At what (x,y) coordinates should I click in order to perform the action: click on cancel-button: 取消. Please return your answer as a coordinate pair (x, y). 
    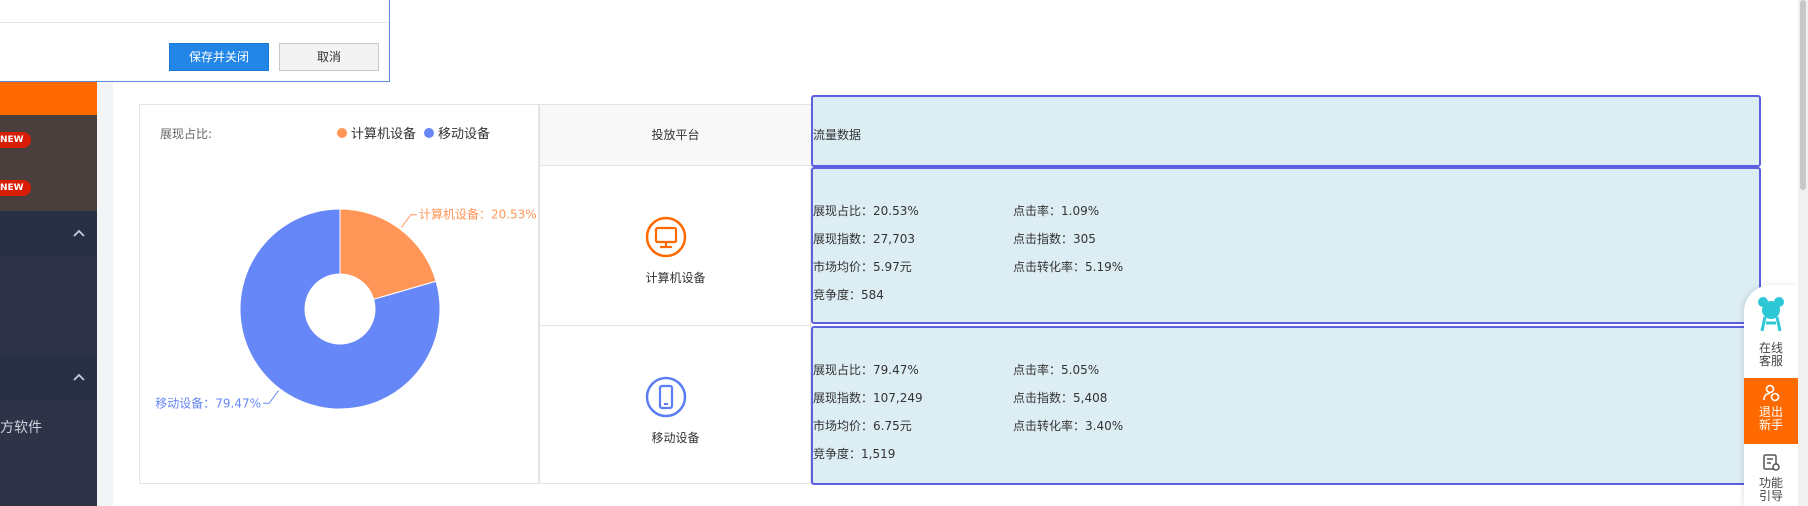
    Looking at the image, I should click on (329, 57).